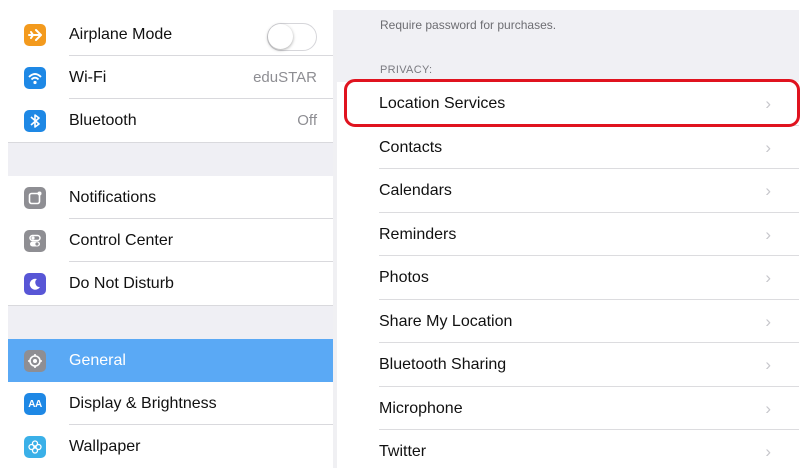  I want to click on bluetooth-icon, so click(35, 121).